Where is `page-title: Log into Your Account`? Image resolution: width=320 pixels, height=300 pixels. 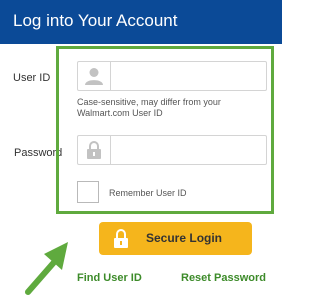 page-title: Log into Your Account is located at coordinates (95, 20).